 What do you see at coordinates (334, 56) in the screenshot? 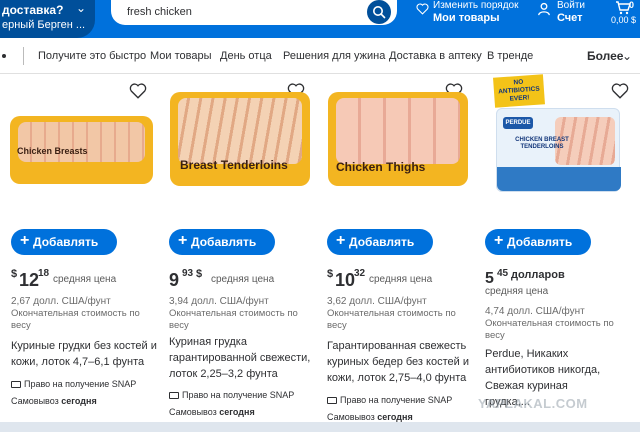
I see `nav-item-dinner-solutions: Решения для ужина` at bounding box center [334, 56].